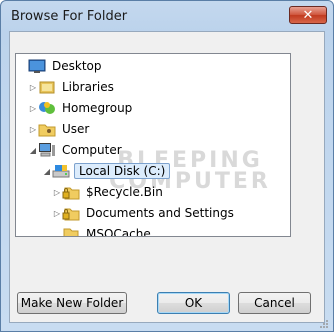 The image size is (334, 332). What do you see at coordinates (59, 129) in the screenshot?
I see `tree-item-user: ▷ User` at bounding box center [59, 129].